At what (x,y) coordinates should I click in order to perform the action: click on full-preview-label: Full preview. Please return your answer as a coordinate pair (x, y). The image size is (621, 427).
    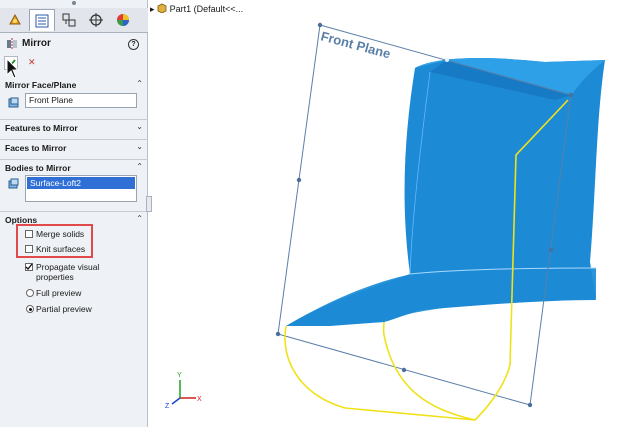
    Looking at the image, I should click on (59, 293).